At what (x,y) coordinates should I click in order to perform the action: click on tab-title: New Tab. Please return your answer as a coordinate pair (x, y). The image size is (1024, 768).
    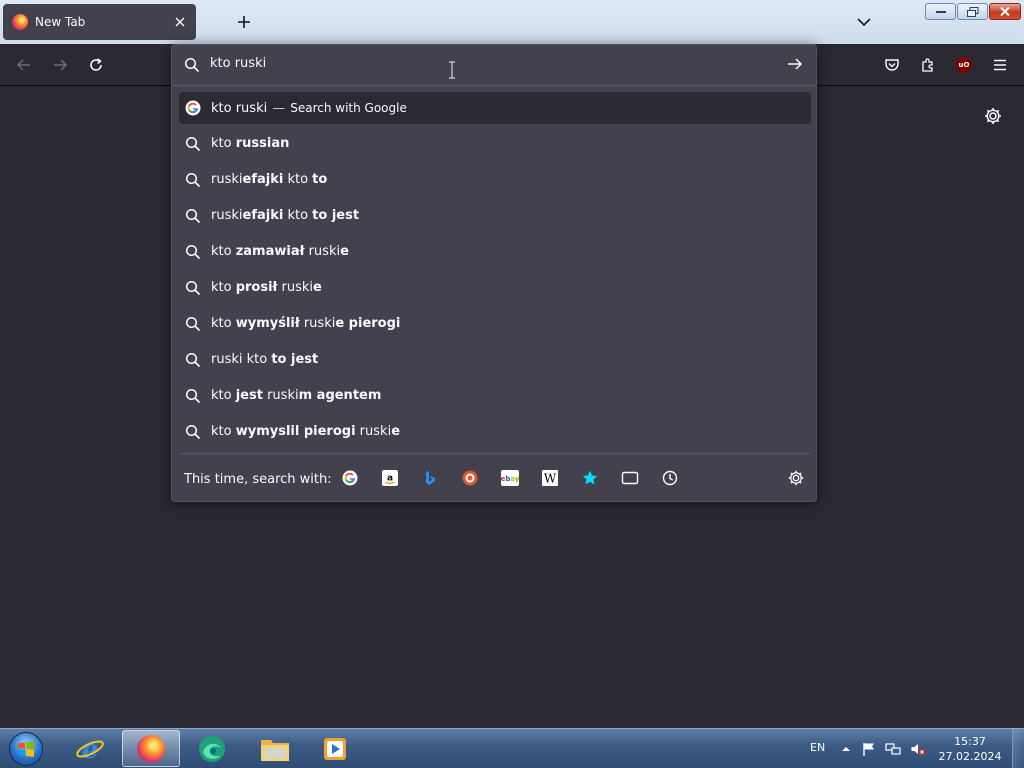
    Looking at the image, I should click on (60, 22).